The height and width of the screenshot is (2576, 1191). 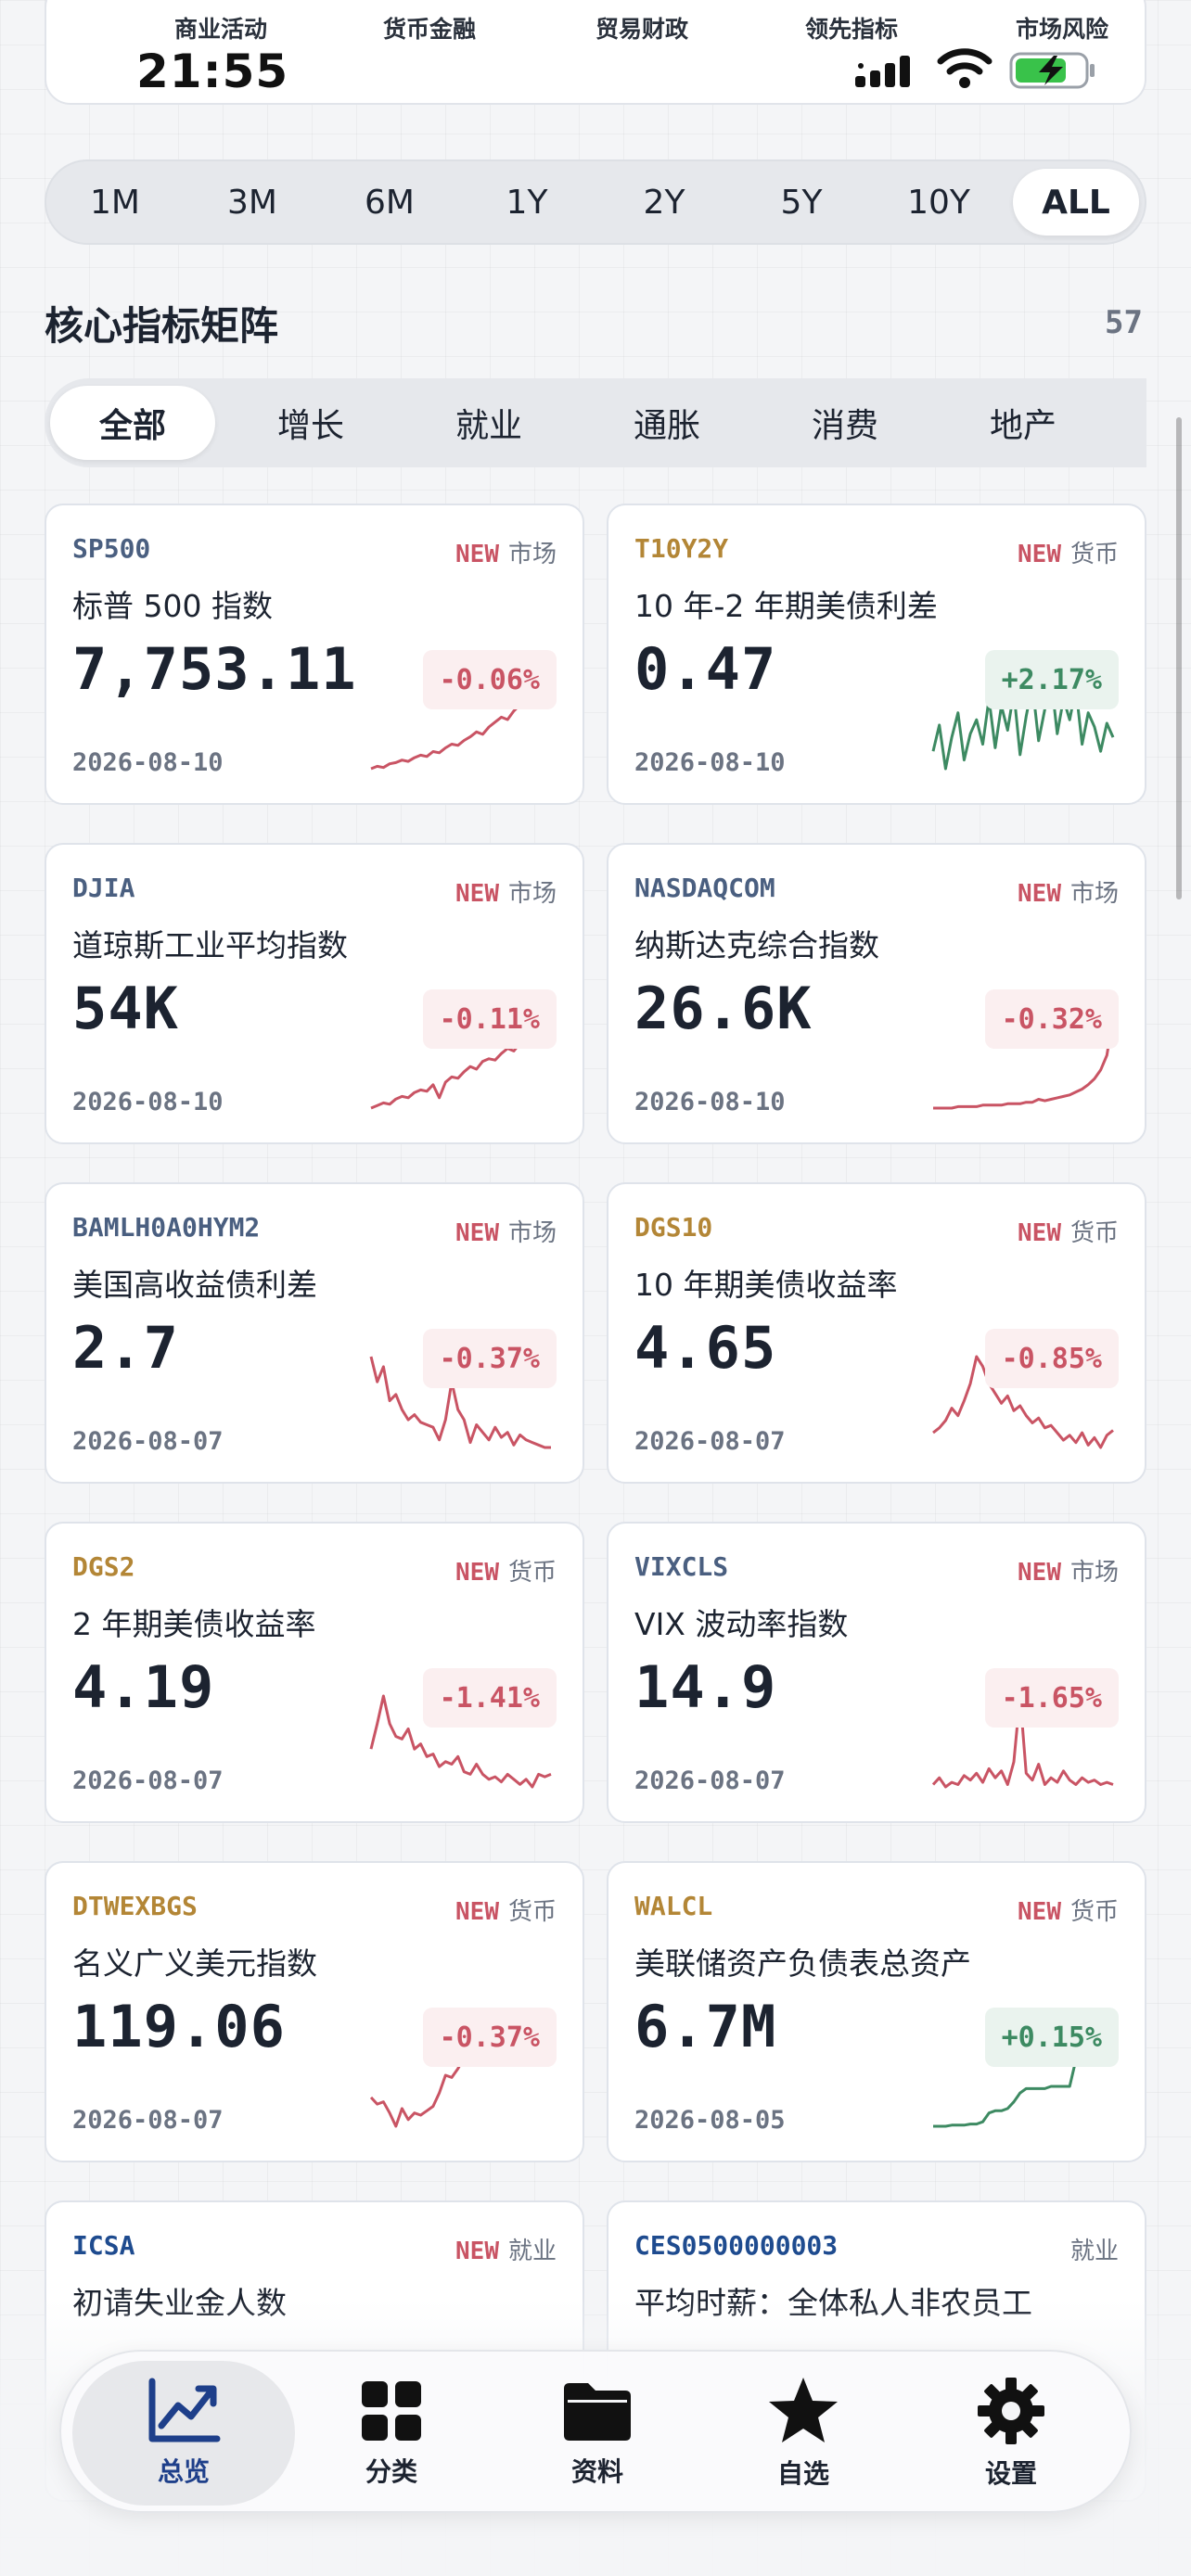 I want to click on chart-line-icon, so click(x=184, y=2410).